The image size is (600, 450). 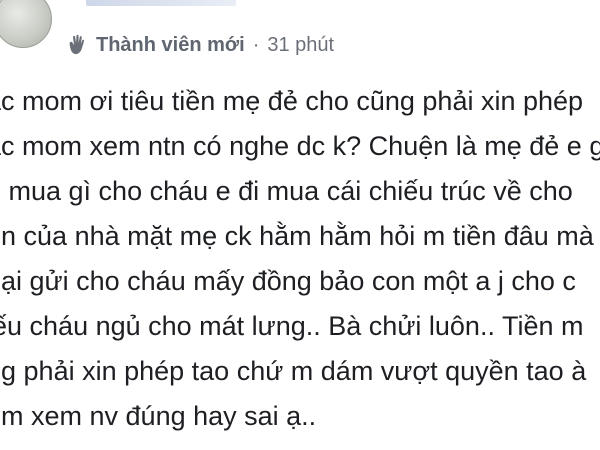 What do you see at coordinates (26, 24) in the screenshot?
I see `avatar` at bounding box center [26, 24].